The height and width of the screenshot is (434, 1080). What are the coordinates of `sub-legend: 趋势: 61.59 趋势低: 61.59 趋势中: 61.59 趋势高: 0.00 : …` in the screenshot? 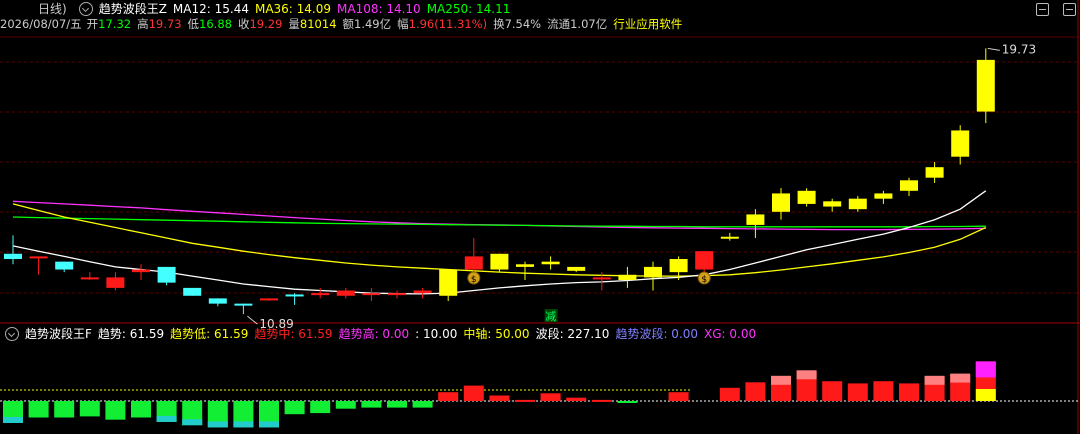 It's located at (430, 334).